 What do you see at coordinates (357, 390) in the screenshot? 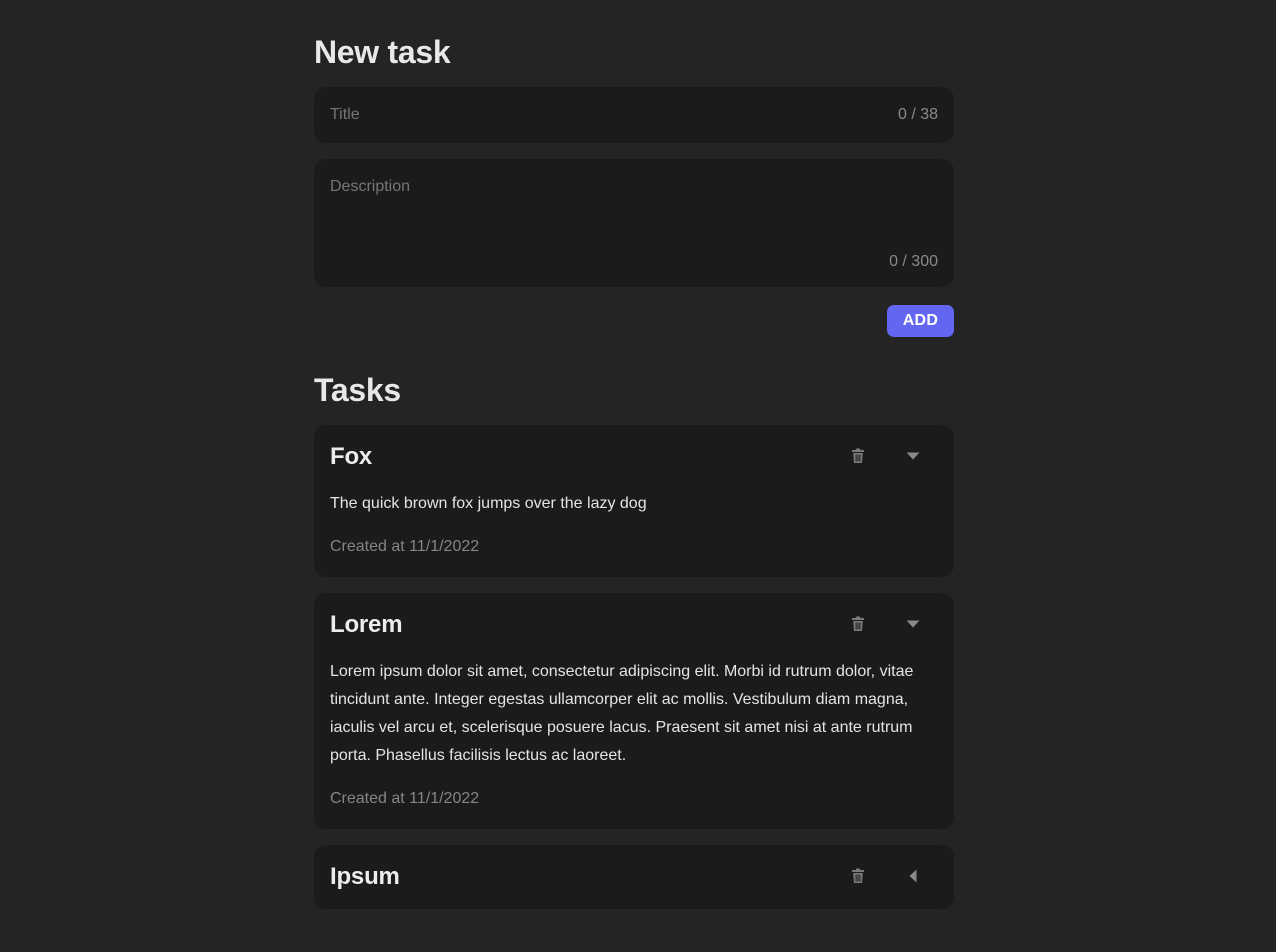
I see `tasks-heading: Tasks` at bounding box center [357, 390].